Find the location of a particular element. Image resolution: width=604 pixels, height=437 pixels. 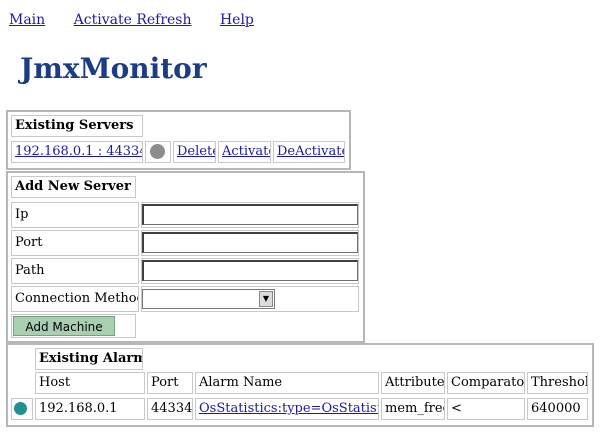

col-header-threshold: Threshold is located at coordinates (557, 383).